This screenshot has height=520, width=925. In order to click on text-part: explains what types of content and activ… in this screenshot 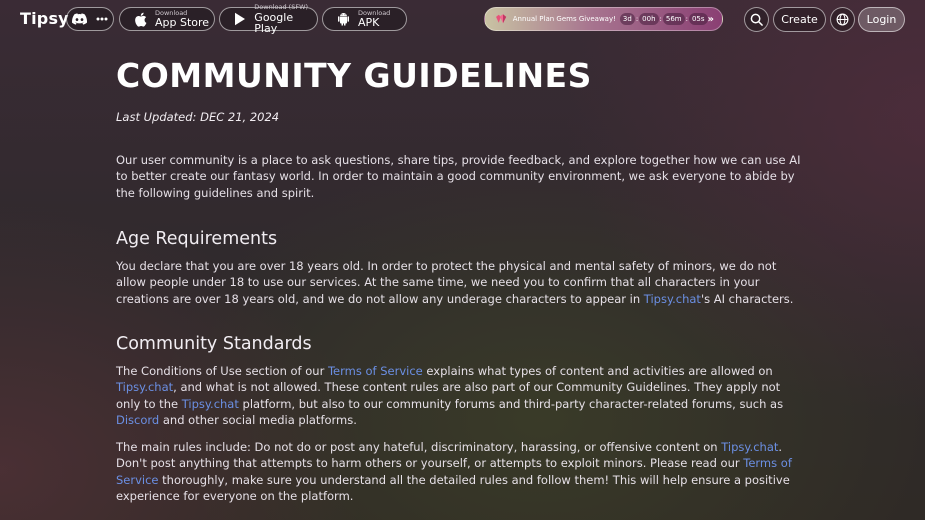, I will do `click(597, 371)`.